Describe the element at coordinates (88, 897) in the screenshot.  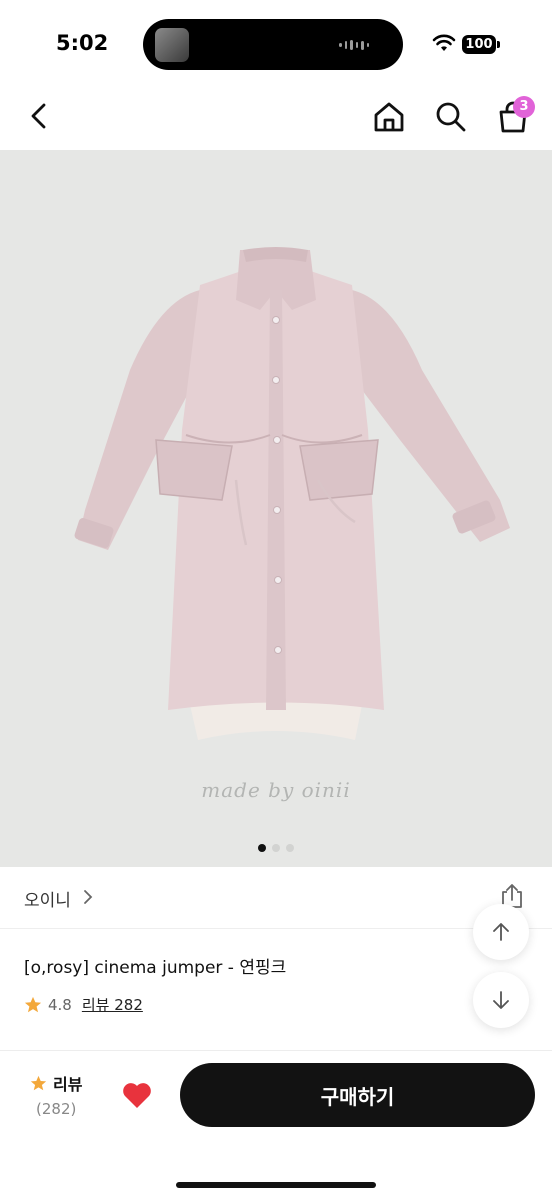
I see `chevron-right-icon` at that location.